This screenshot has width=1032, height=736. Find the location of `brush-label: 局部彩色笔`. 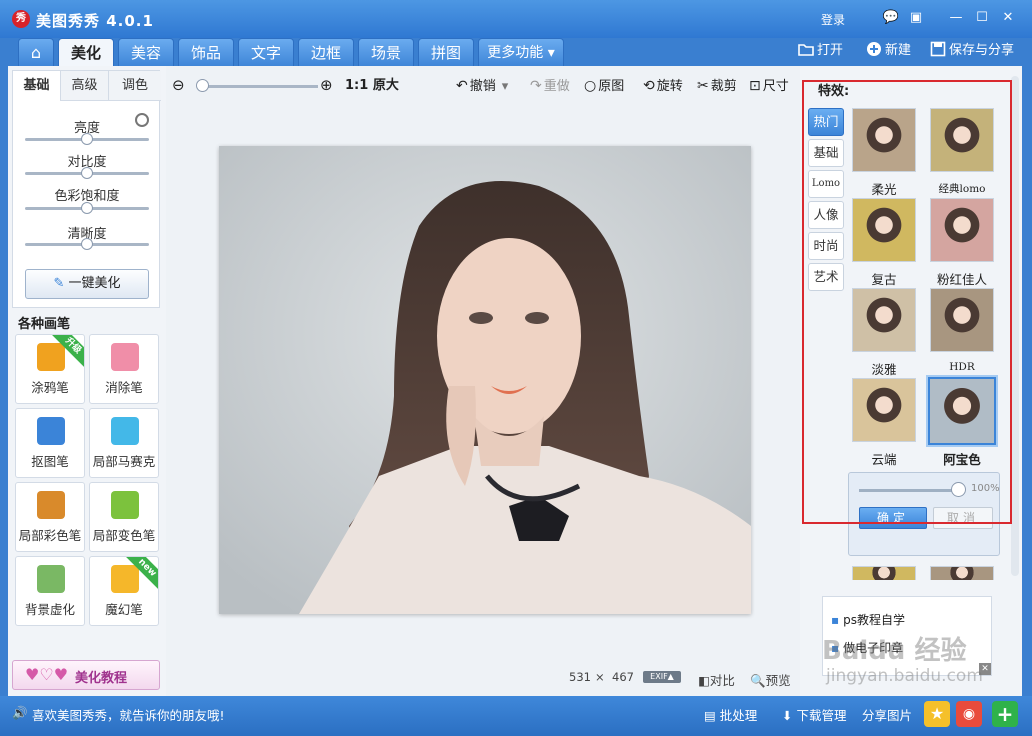

brush-label: 局部彩色笔 is located at coordinates (50, 535).